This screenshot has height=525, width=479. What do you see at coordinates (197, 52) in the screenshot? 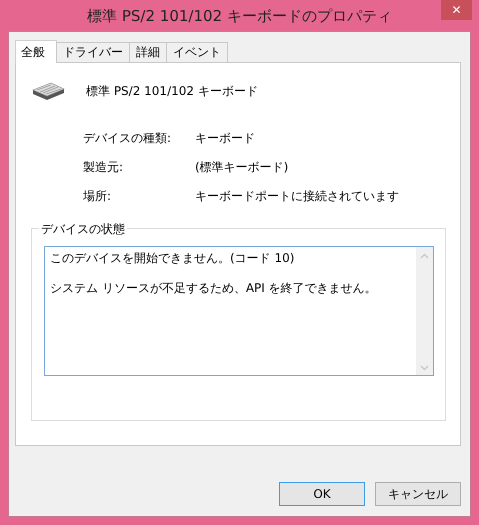
I see `tab: イベント` at bounding box center [197, 52].